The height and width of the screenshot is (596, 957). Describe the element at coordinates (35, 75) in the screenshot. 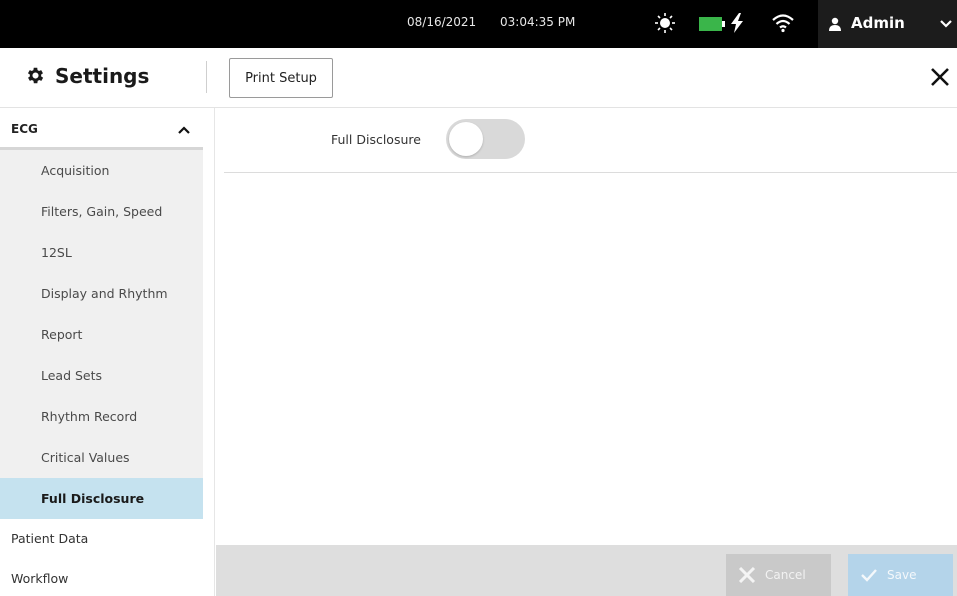

I see `gear-icon` at that location.